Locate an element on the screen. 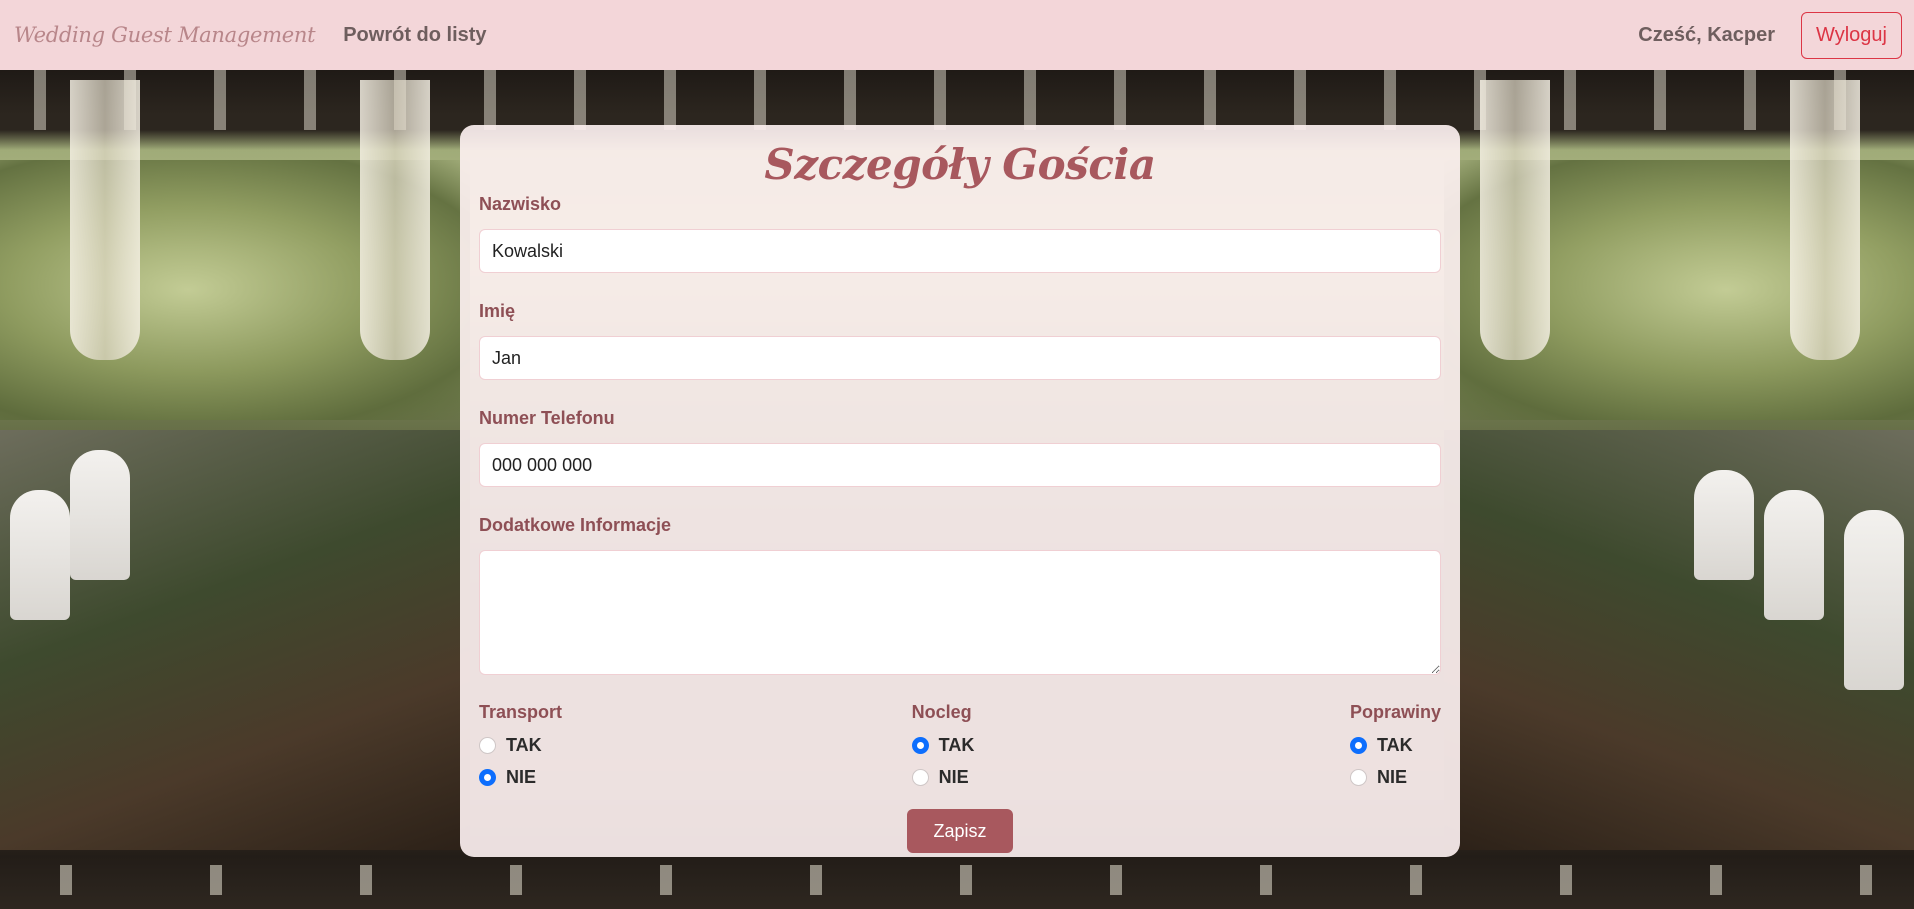 The image size is (1914, 909). bottom-strip is located at coordinates (957, 883).